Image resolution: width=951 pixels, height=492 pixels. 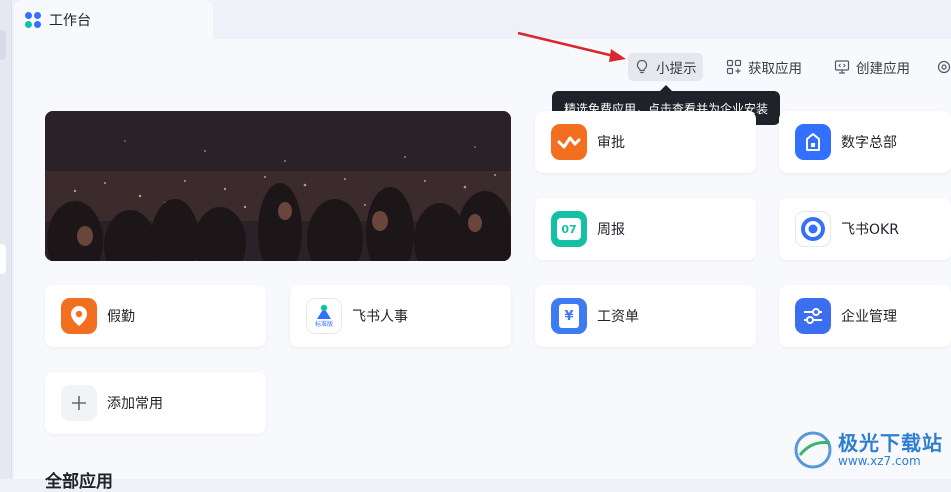 I want to click on okr-target-icon, so click(x=813, y=229).